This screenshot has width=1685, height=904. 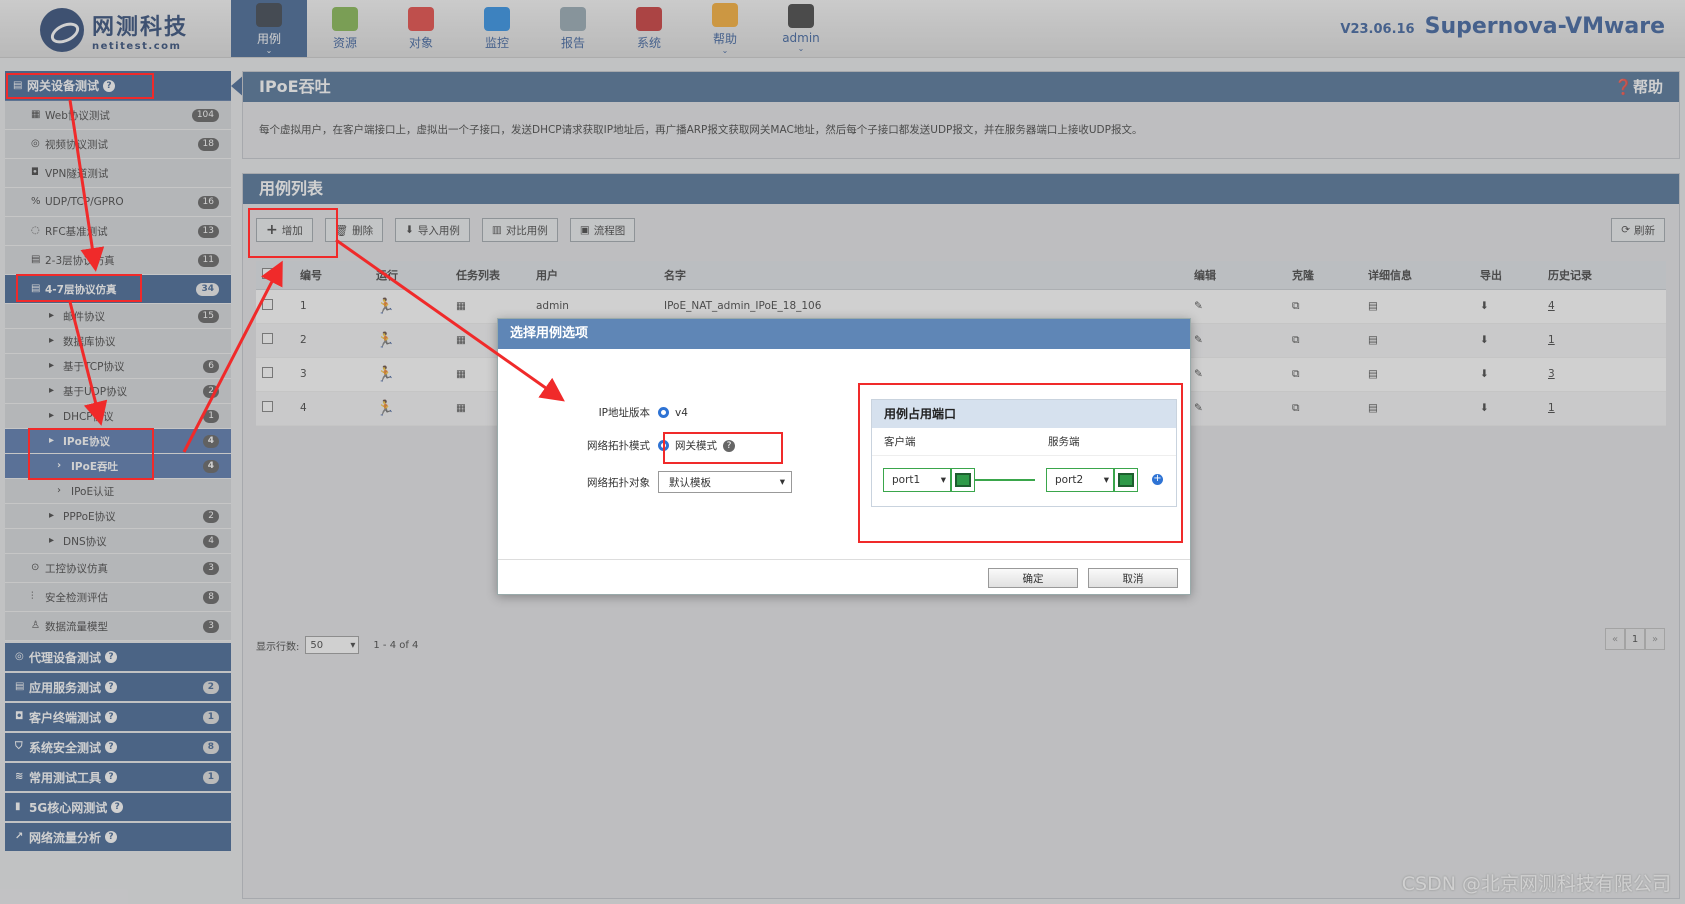 What do you see at coordinates (316, 276) in the screenshot?
I see `annotation-arrows` at bounding box center [316, 276].